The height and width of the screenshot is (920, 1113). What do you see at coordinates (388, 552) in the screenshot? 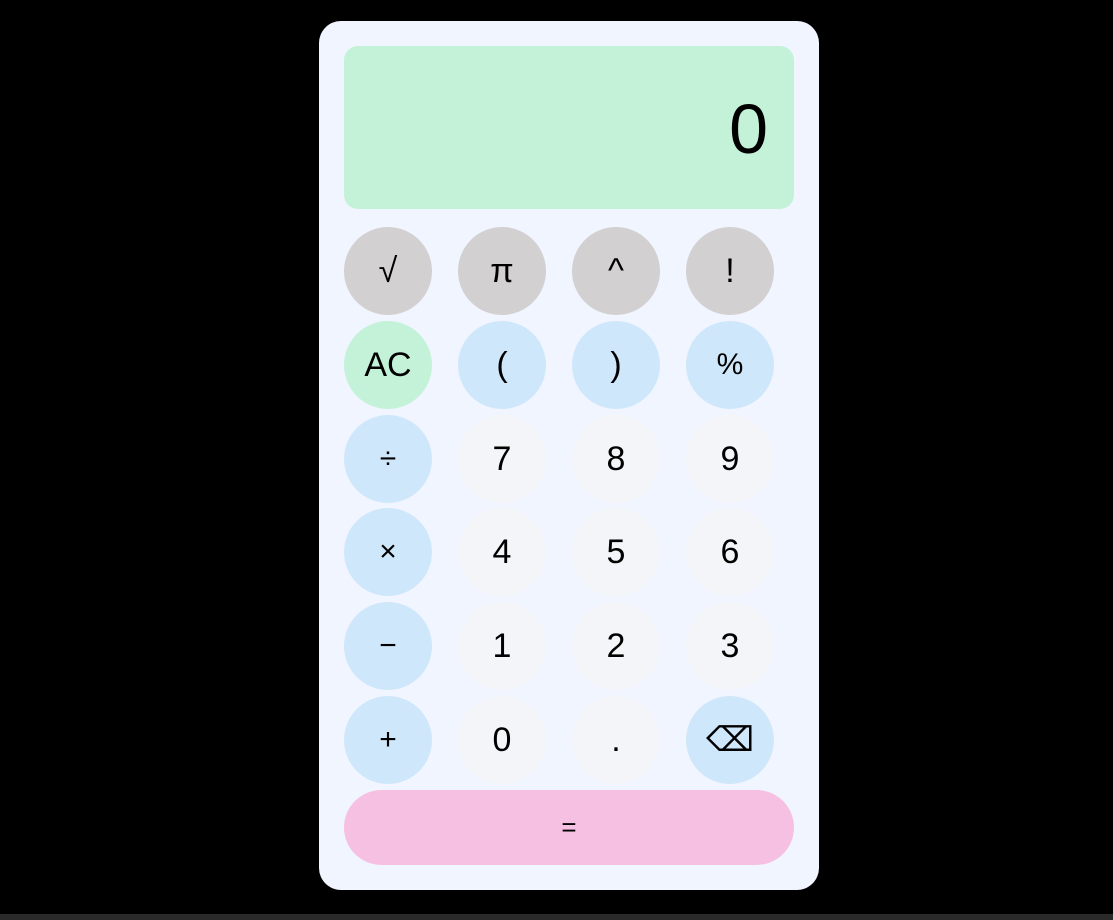
I see `multiply-button: ×` at bounding box center [388, 552].